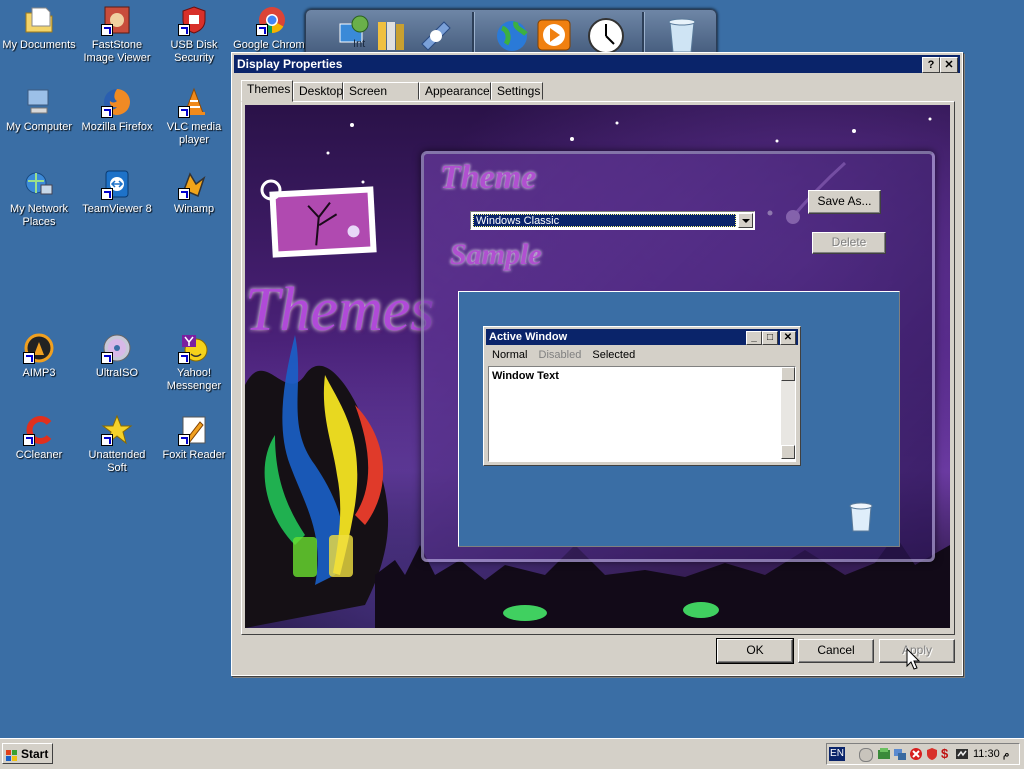  I want to click on desktop-icon-google-chrome: Google Chrome, so click(272, 28).